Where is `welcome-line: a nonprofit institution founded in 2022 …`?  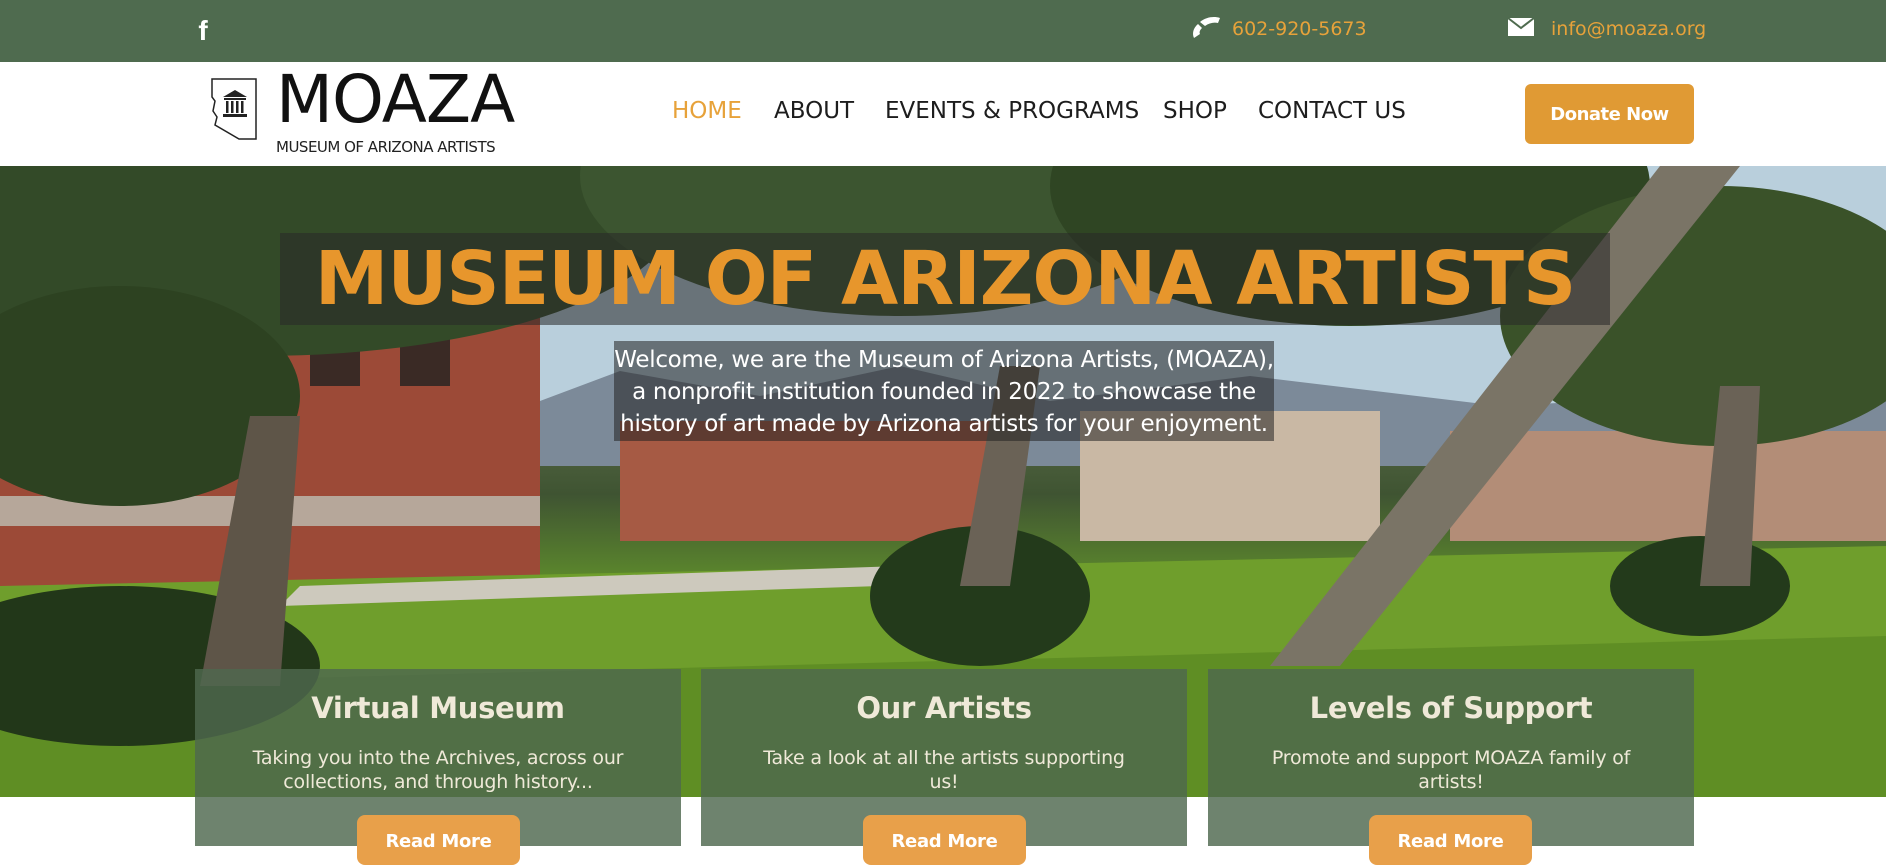
welcome-line: a nonprofit institution founded in 2022 … is located at coordinates (944, 392).